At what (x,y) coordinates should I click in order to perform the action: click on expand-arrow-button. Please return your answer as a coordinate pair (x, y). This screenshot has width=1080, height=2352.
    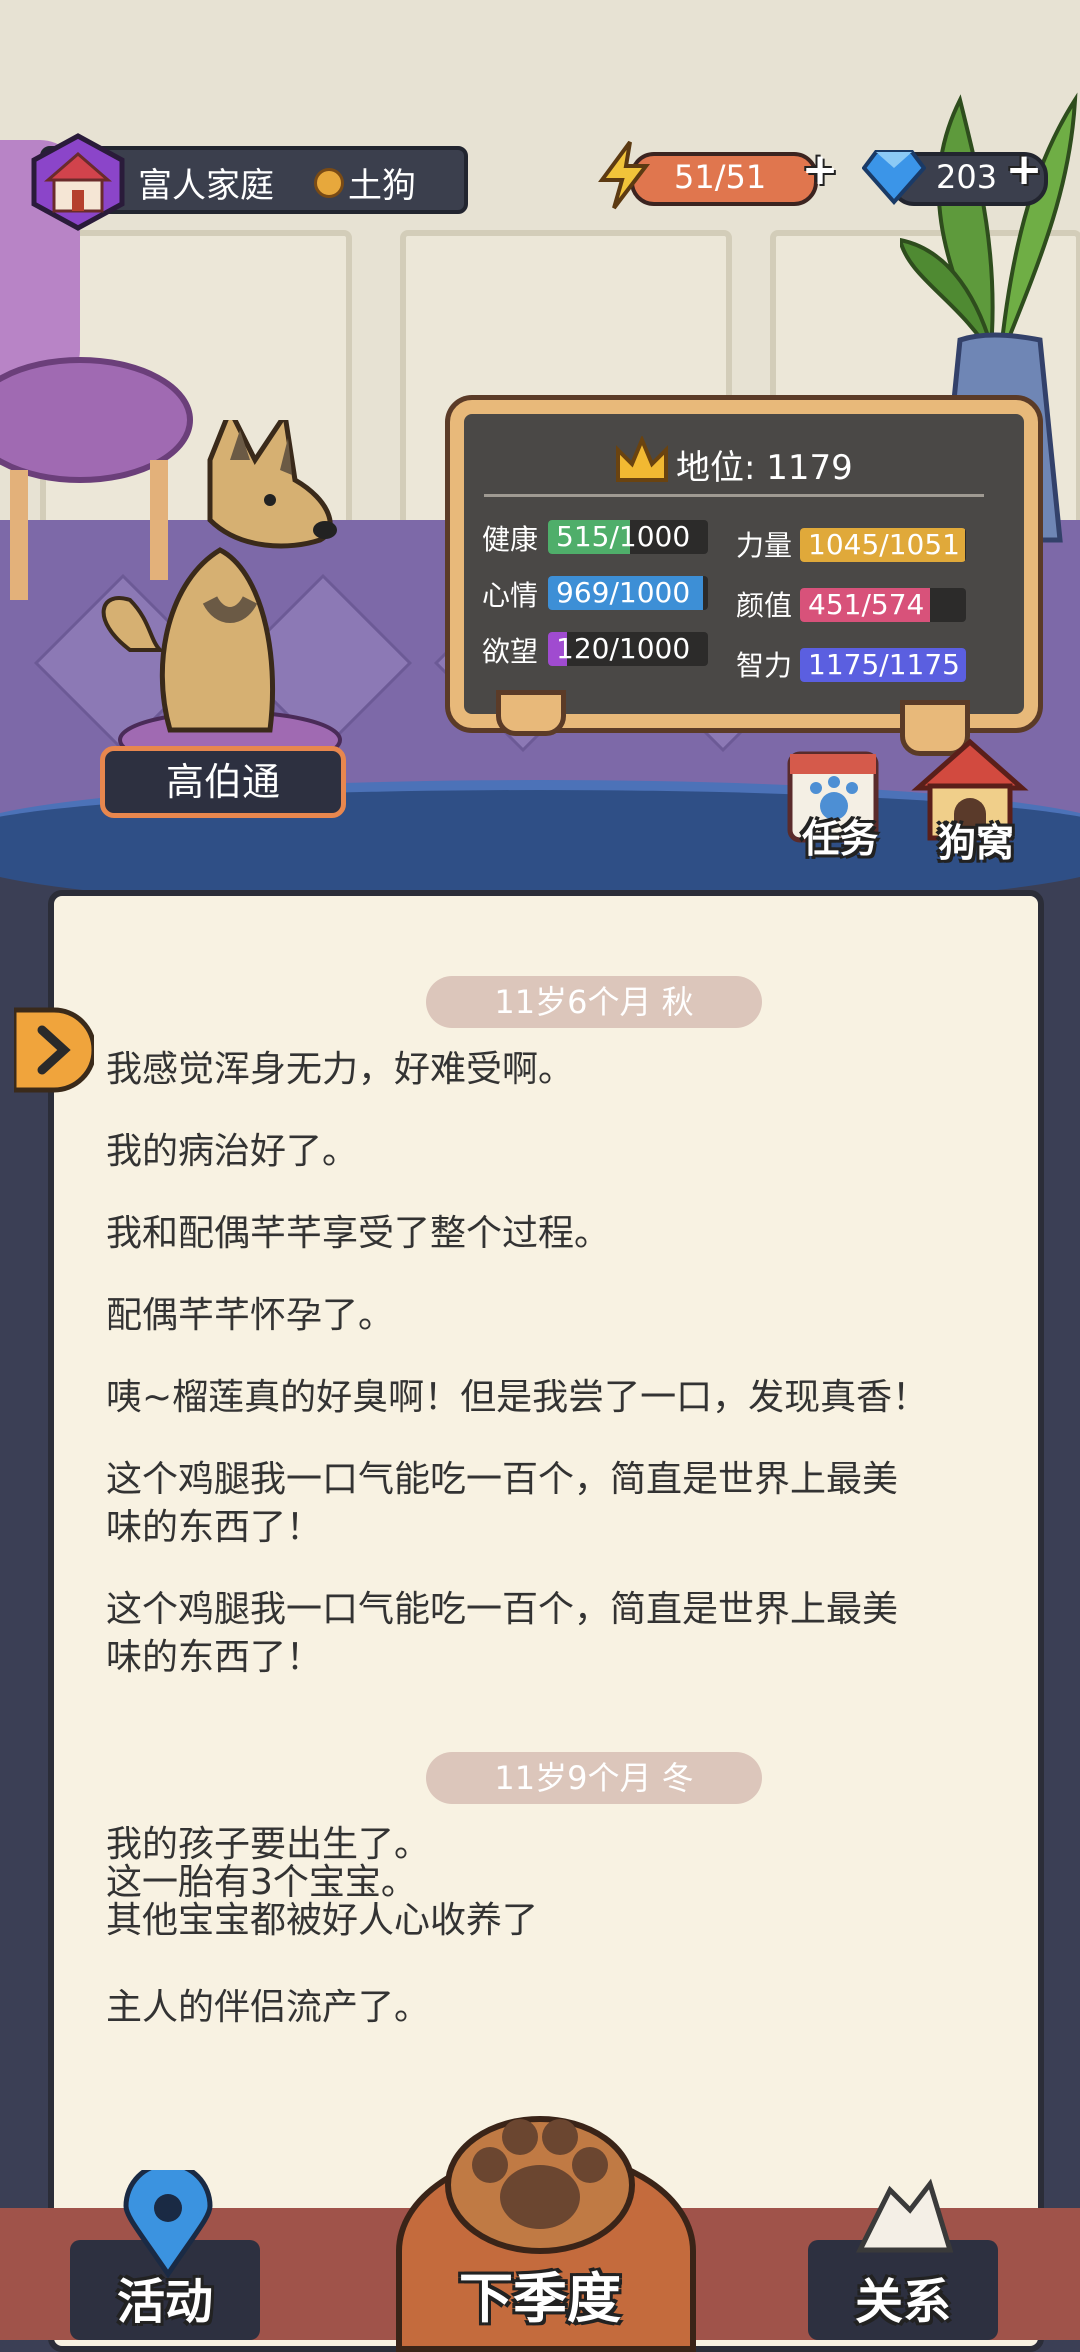
    Looking at the image, I should click on (54, 1050).